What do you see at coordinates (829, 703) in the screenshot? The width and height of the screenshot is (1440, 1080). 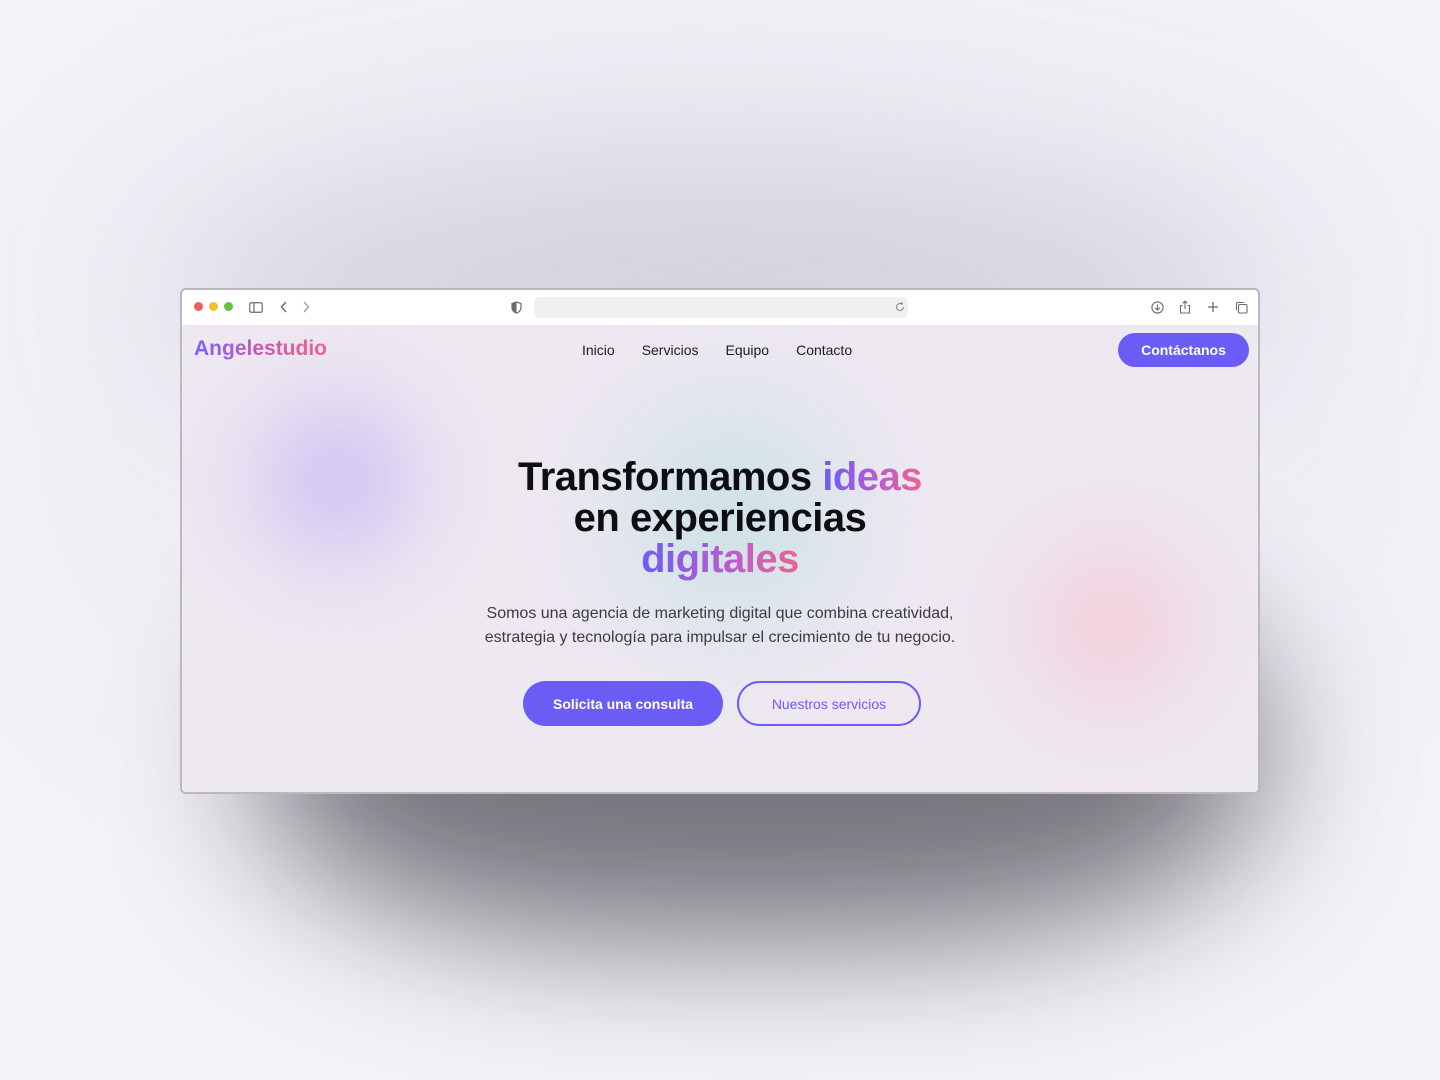 I see `our-services-button: Nuestros servicios` at bounding box center [829, 703].